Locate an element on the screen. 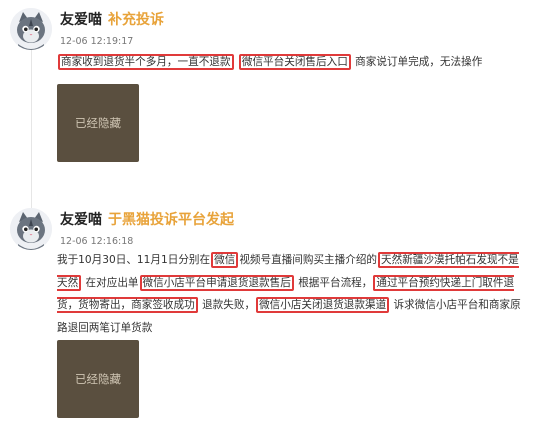  content-text: 根据平台流程， is located at coordinates (333, 282).